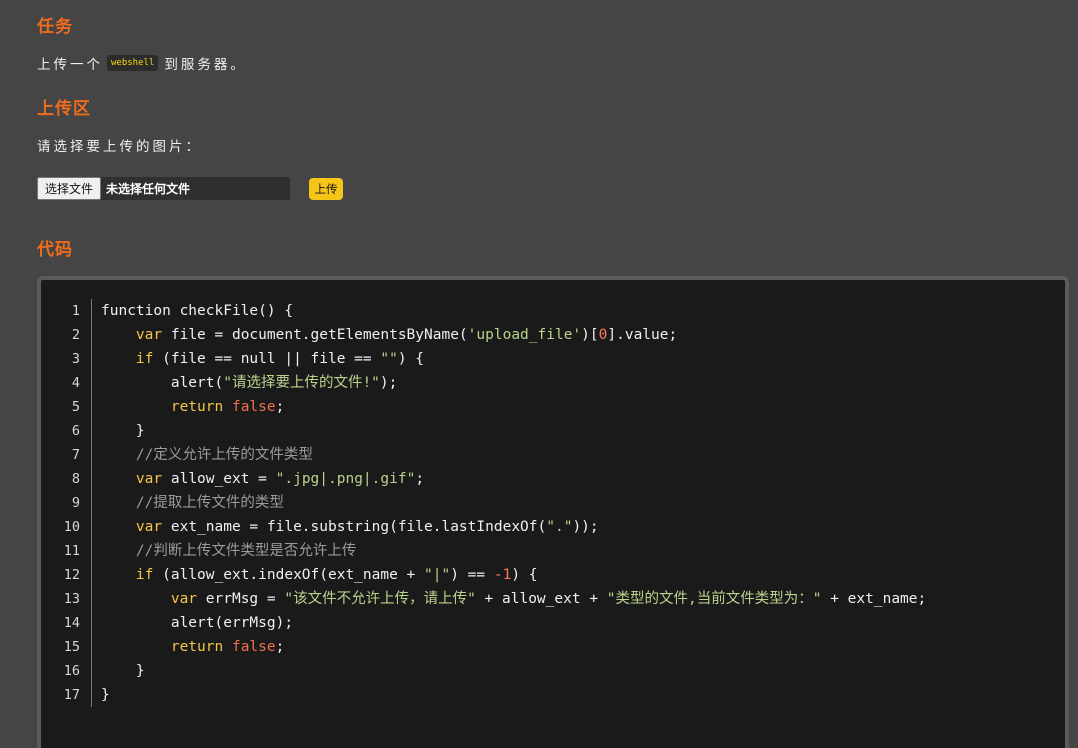 This screenshot has height=748, width=1078. What do you see at coordinates (70, 65) in the screenshot?
I see `task-text-before: 上传一个` at bounding box center [70, 65].